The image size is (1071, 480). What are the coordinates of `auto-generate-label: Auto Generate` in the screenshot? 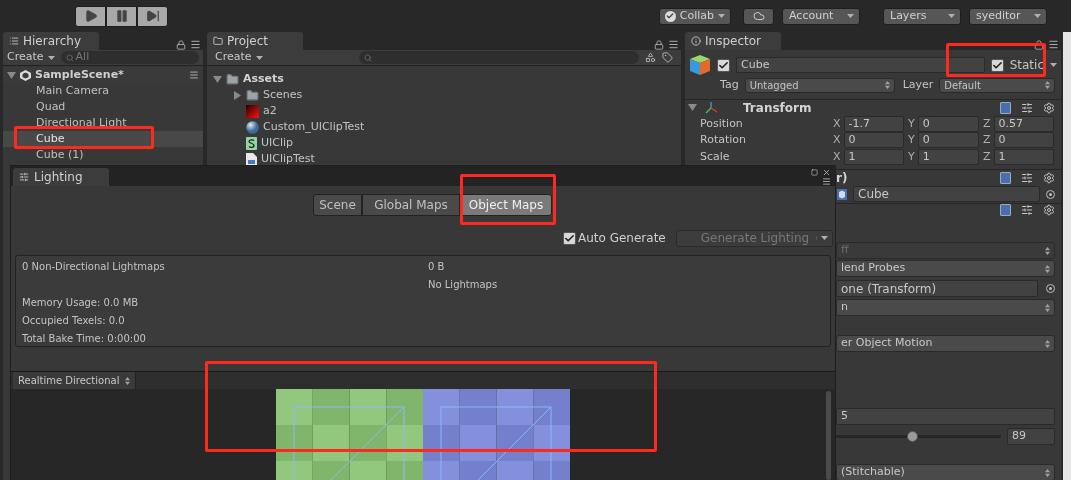 It's located at (622, 238).